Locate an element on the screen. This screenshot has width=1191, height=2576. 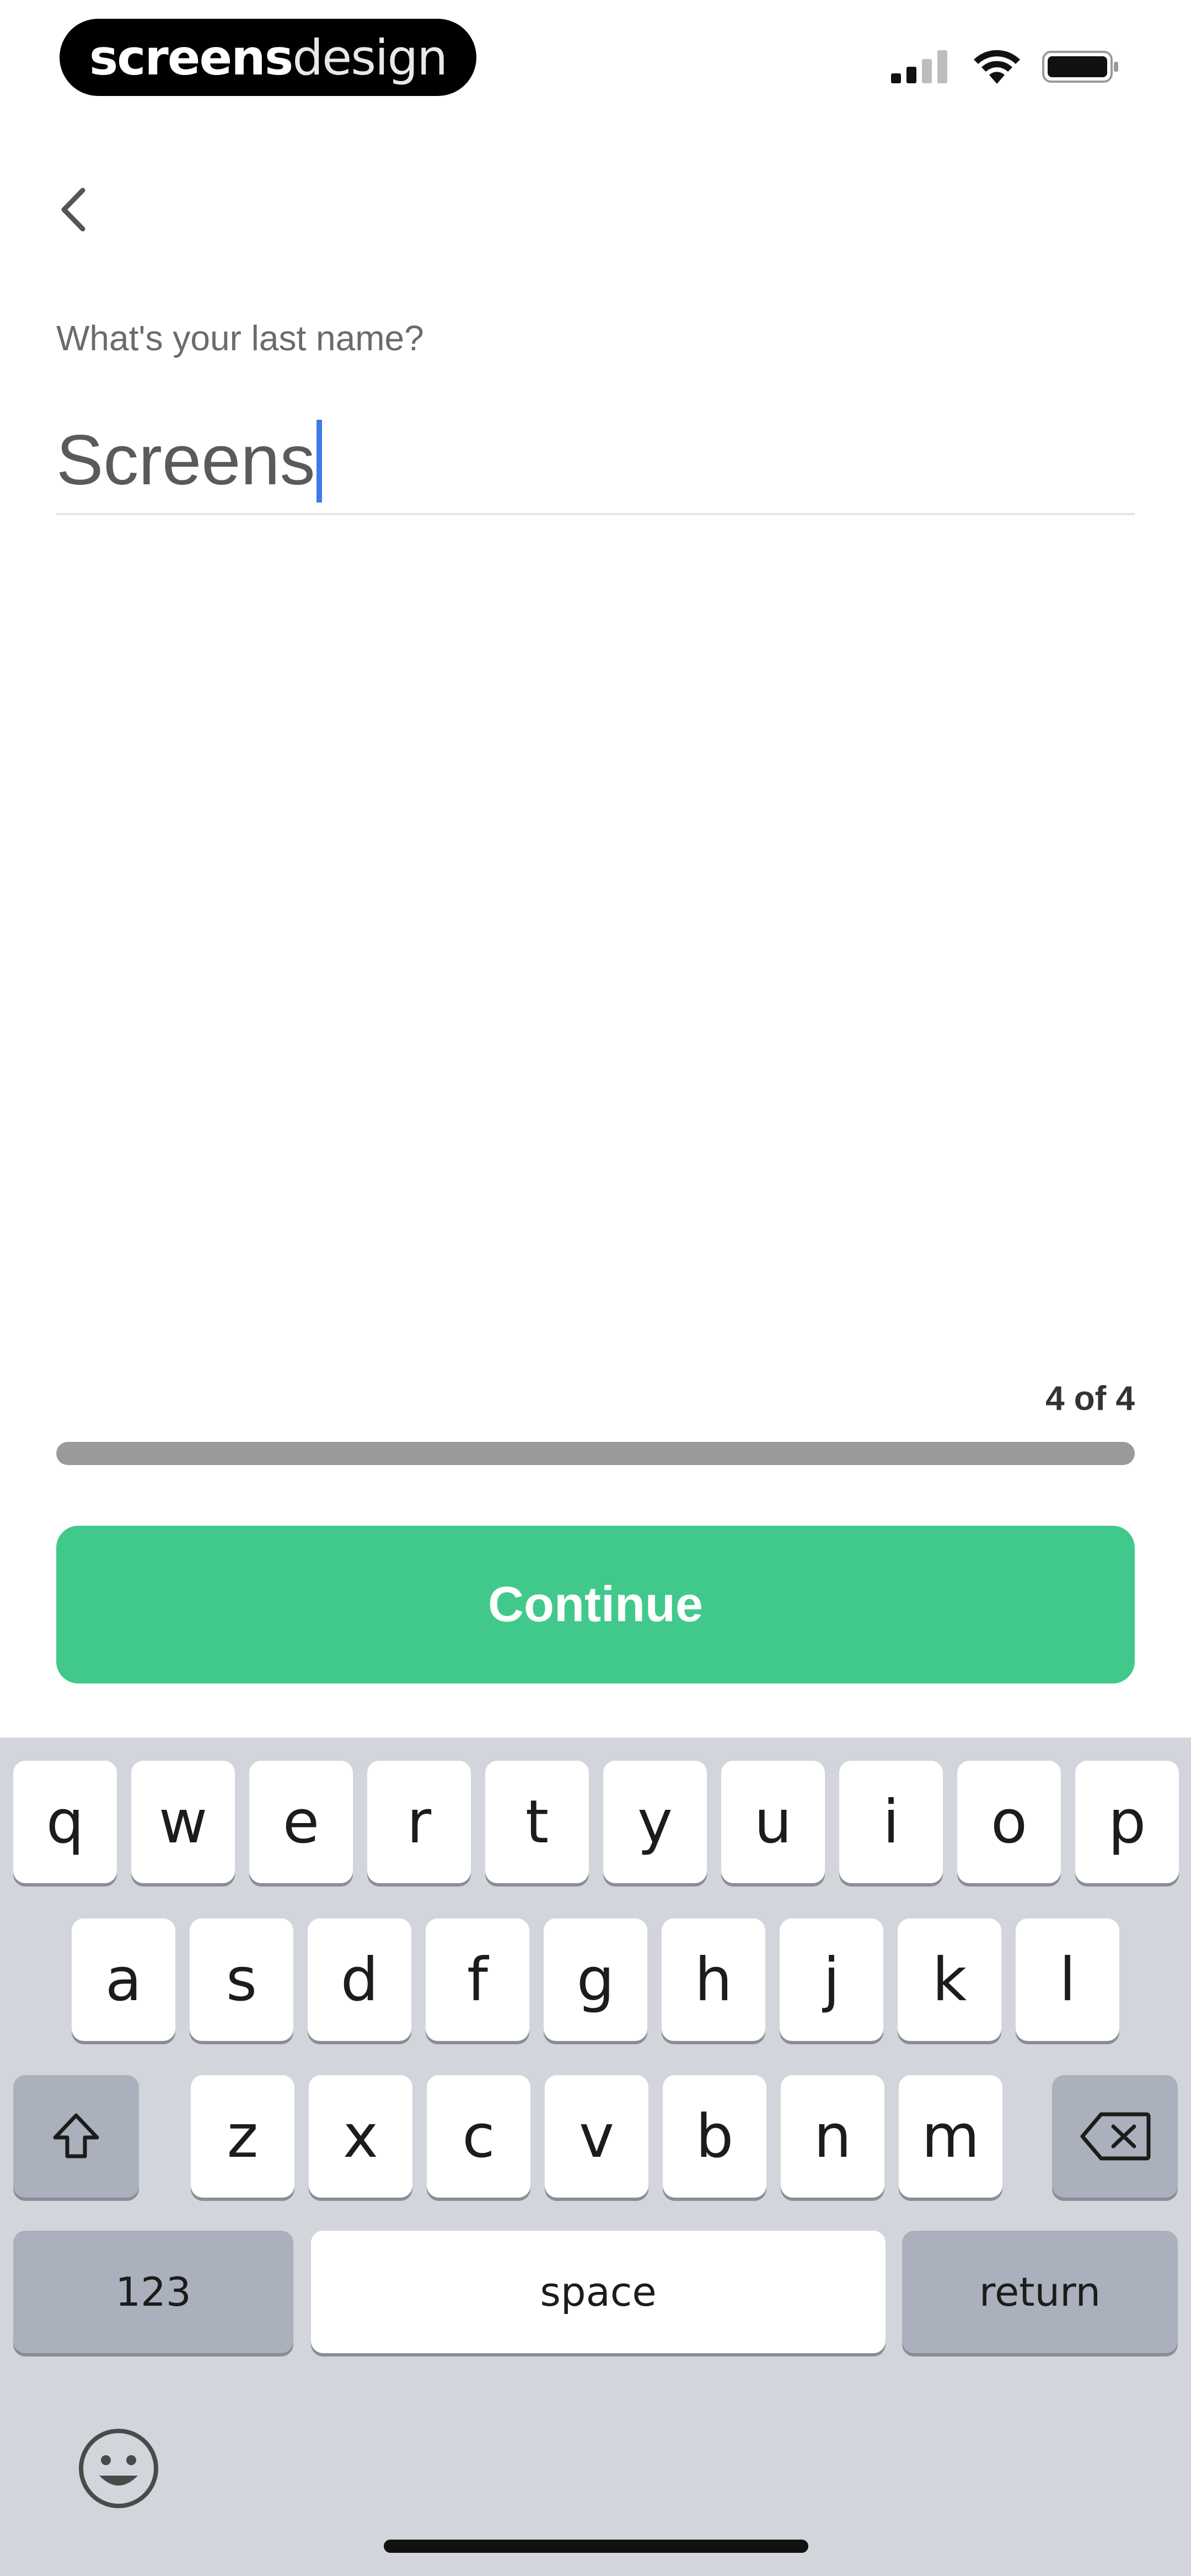
space-key: space is located at coordinates (598, 2292).